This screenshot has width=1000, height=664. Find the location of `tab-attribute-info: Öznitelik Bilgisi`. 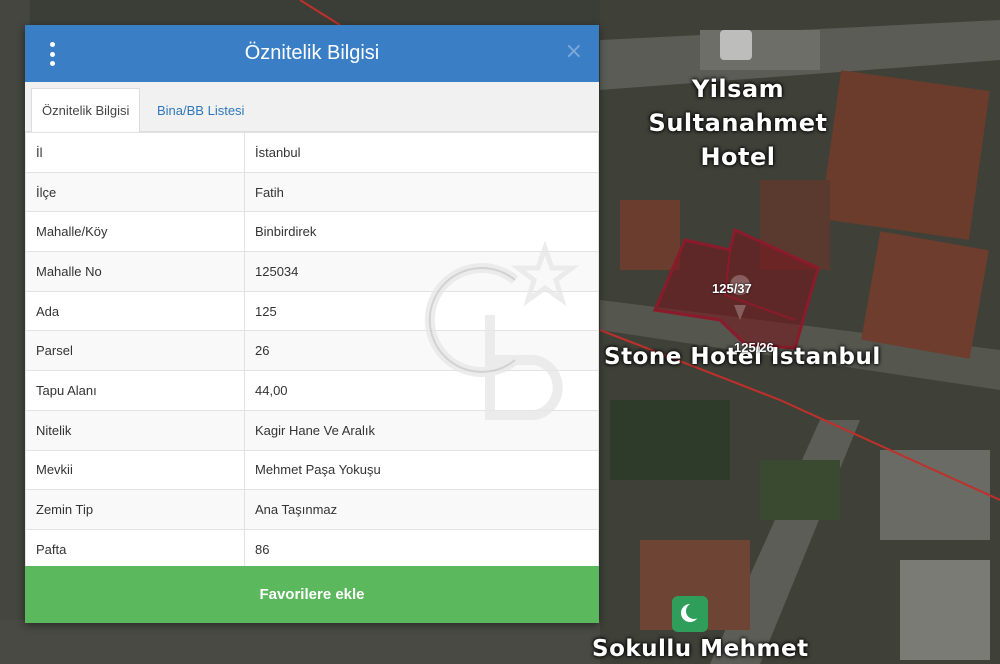

tab-attribute-info: Öznitelik Bilgisi is located at coordinates (86, 110).